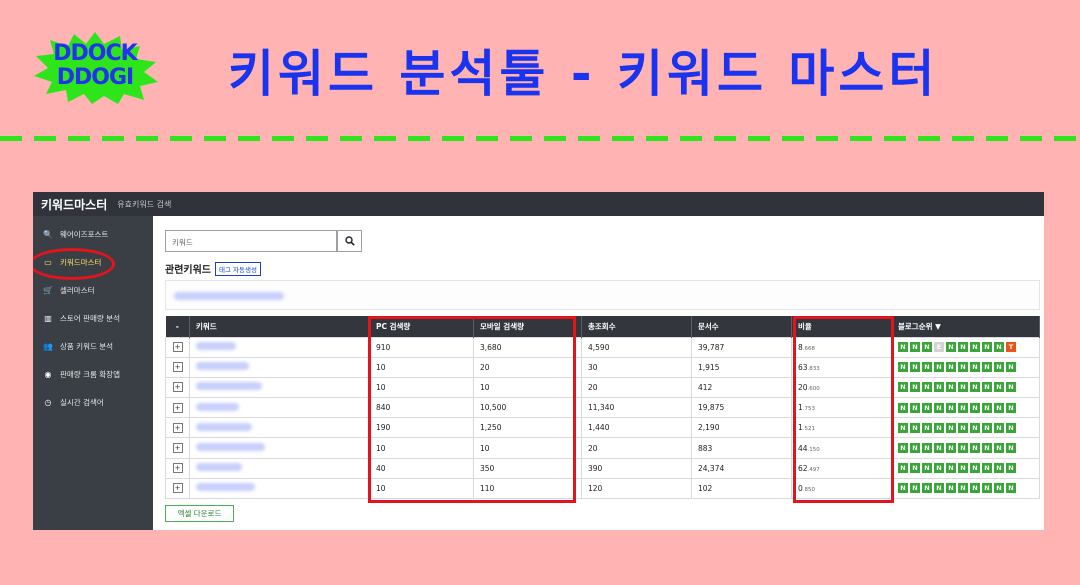 The height and width of the screenshot is (585, 1080). What do you see at coordinates (965, 326) in the screenshot?
I see `col-header-blog-rank: 블로그순위 ▼` at bounding box center [965, 326].